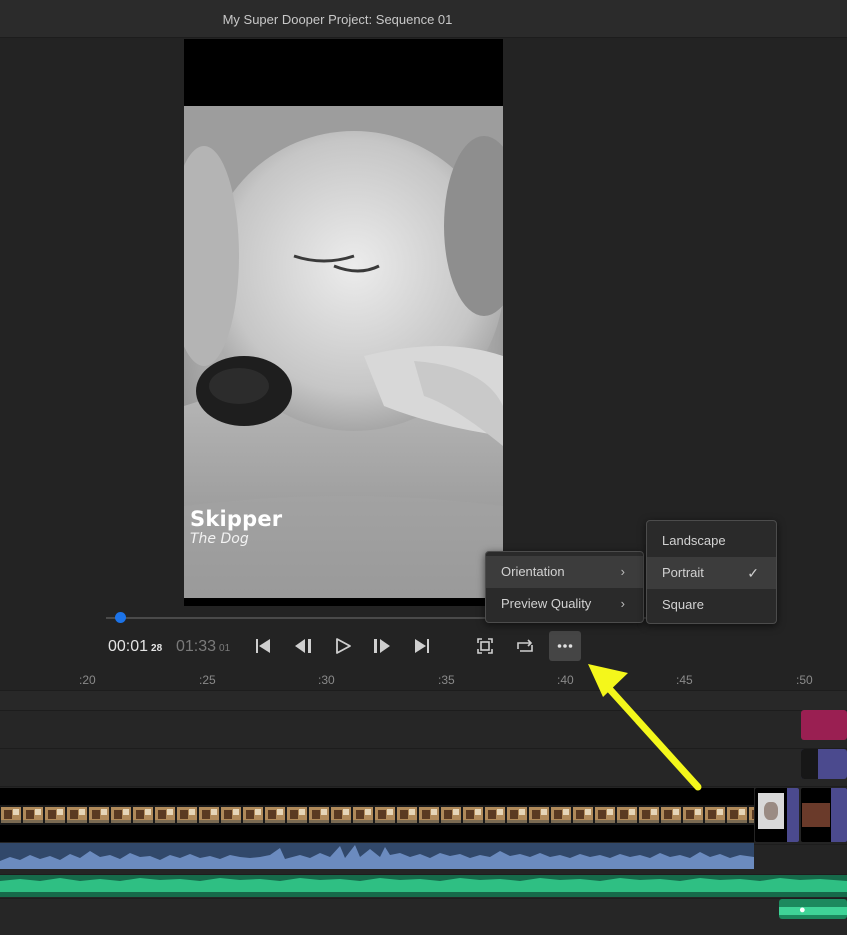 The height and width of the screenshot is (935, 847). Describe the element at coordinates (753, 573) in the screenshot. I see `checkmark-icon: ✓` at that location.